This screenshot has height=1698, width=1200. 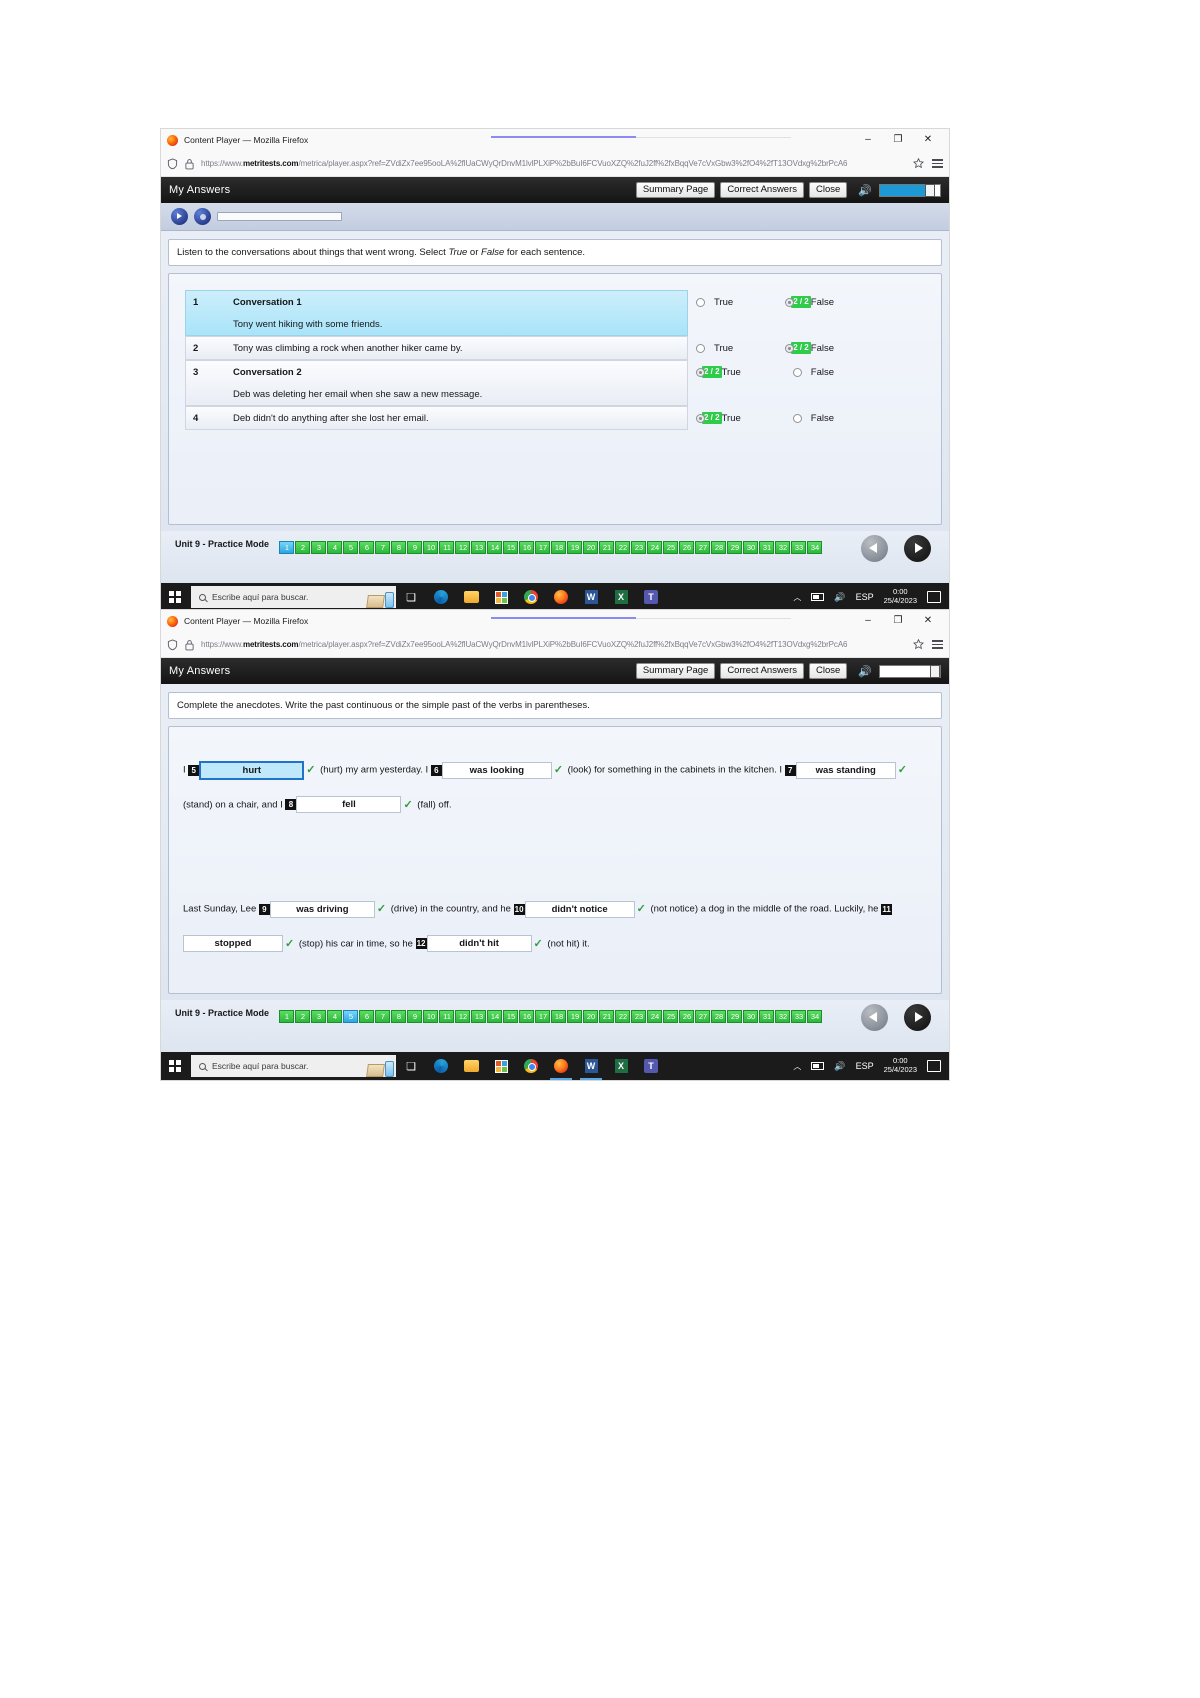 What do you see at coordinates (367, 547) in the screenshot?
I see `page-button-6: 6` at bounding box center [367, 547].